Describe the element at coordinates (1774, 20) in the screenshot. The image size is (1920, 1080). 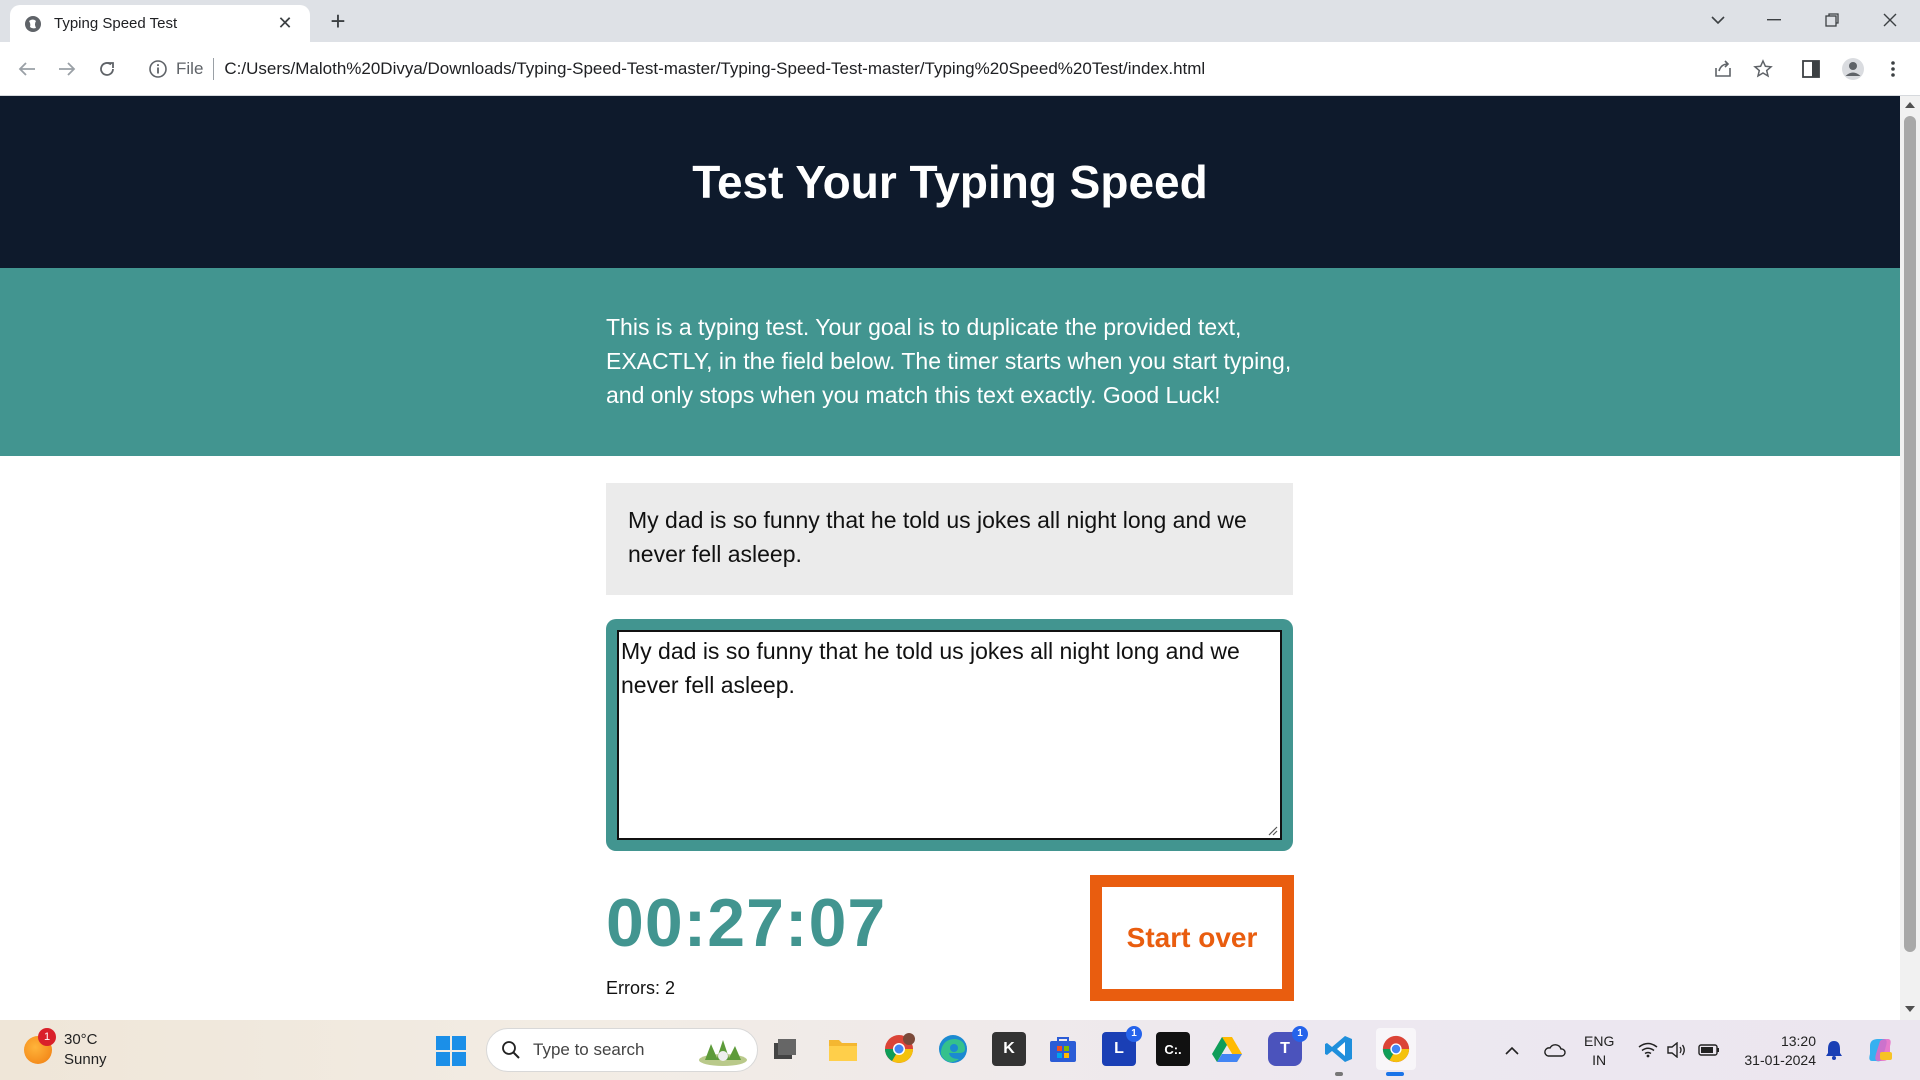
I see `minimize-button` at that location.